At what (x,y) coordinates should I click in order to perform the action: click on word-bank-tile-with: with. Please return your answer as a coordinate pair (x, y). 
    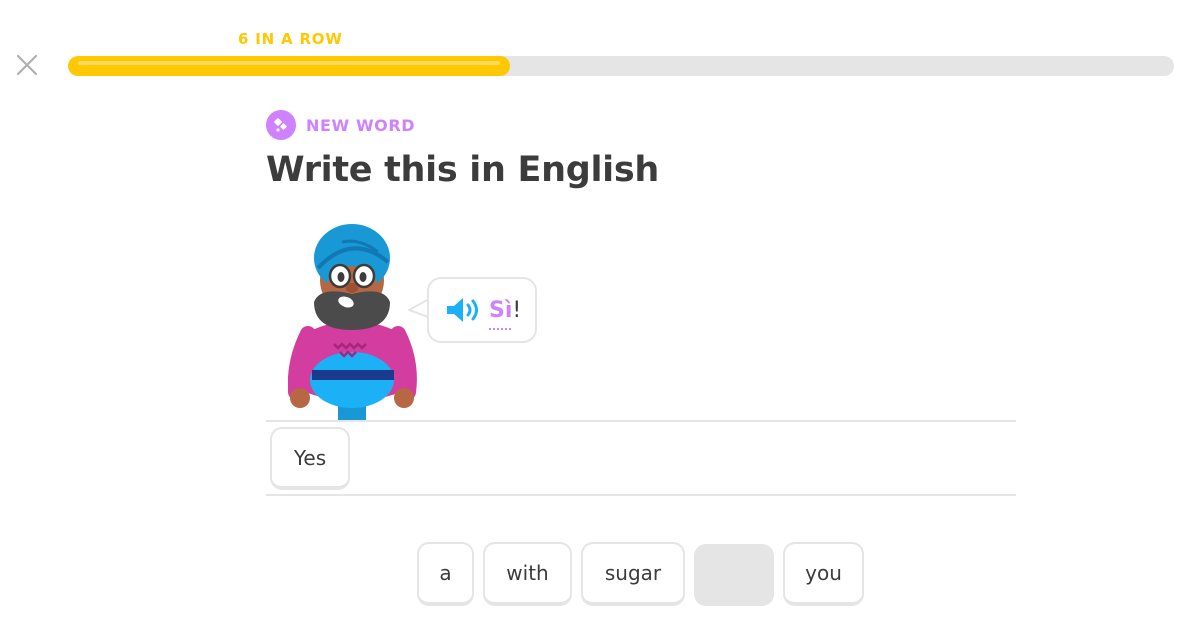
    Looking at the image, I should click on (527, 574).